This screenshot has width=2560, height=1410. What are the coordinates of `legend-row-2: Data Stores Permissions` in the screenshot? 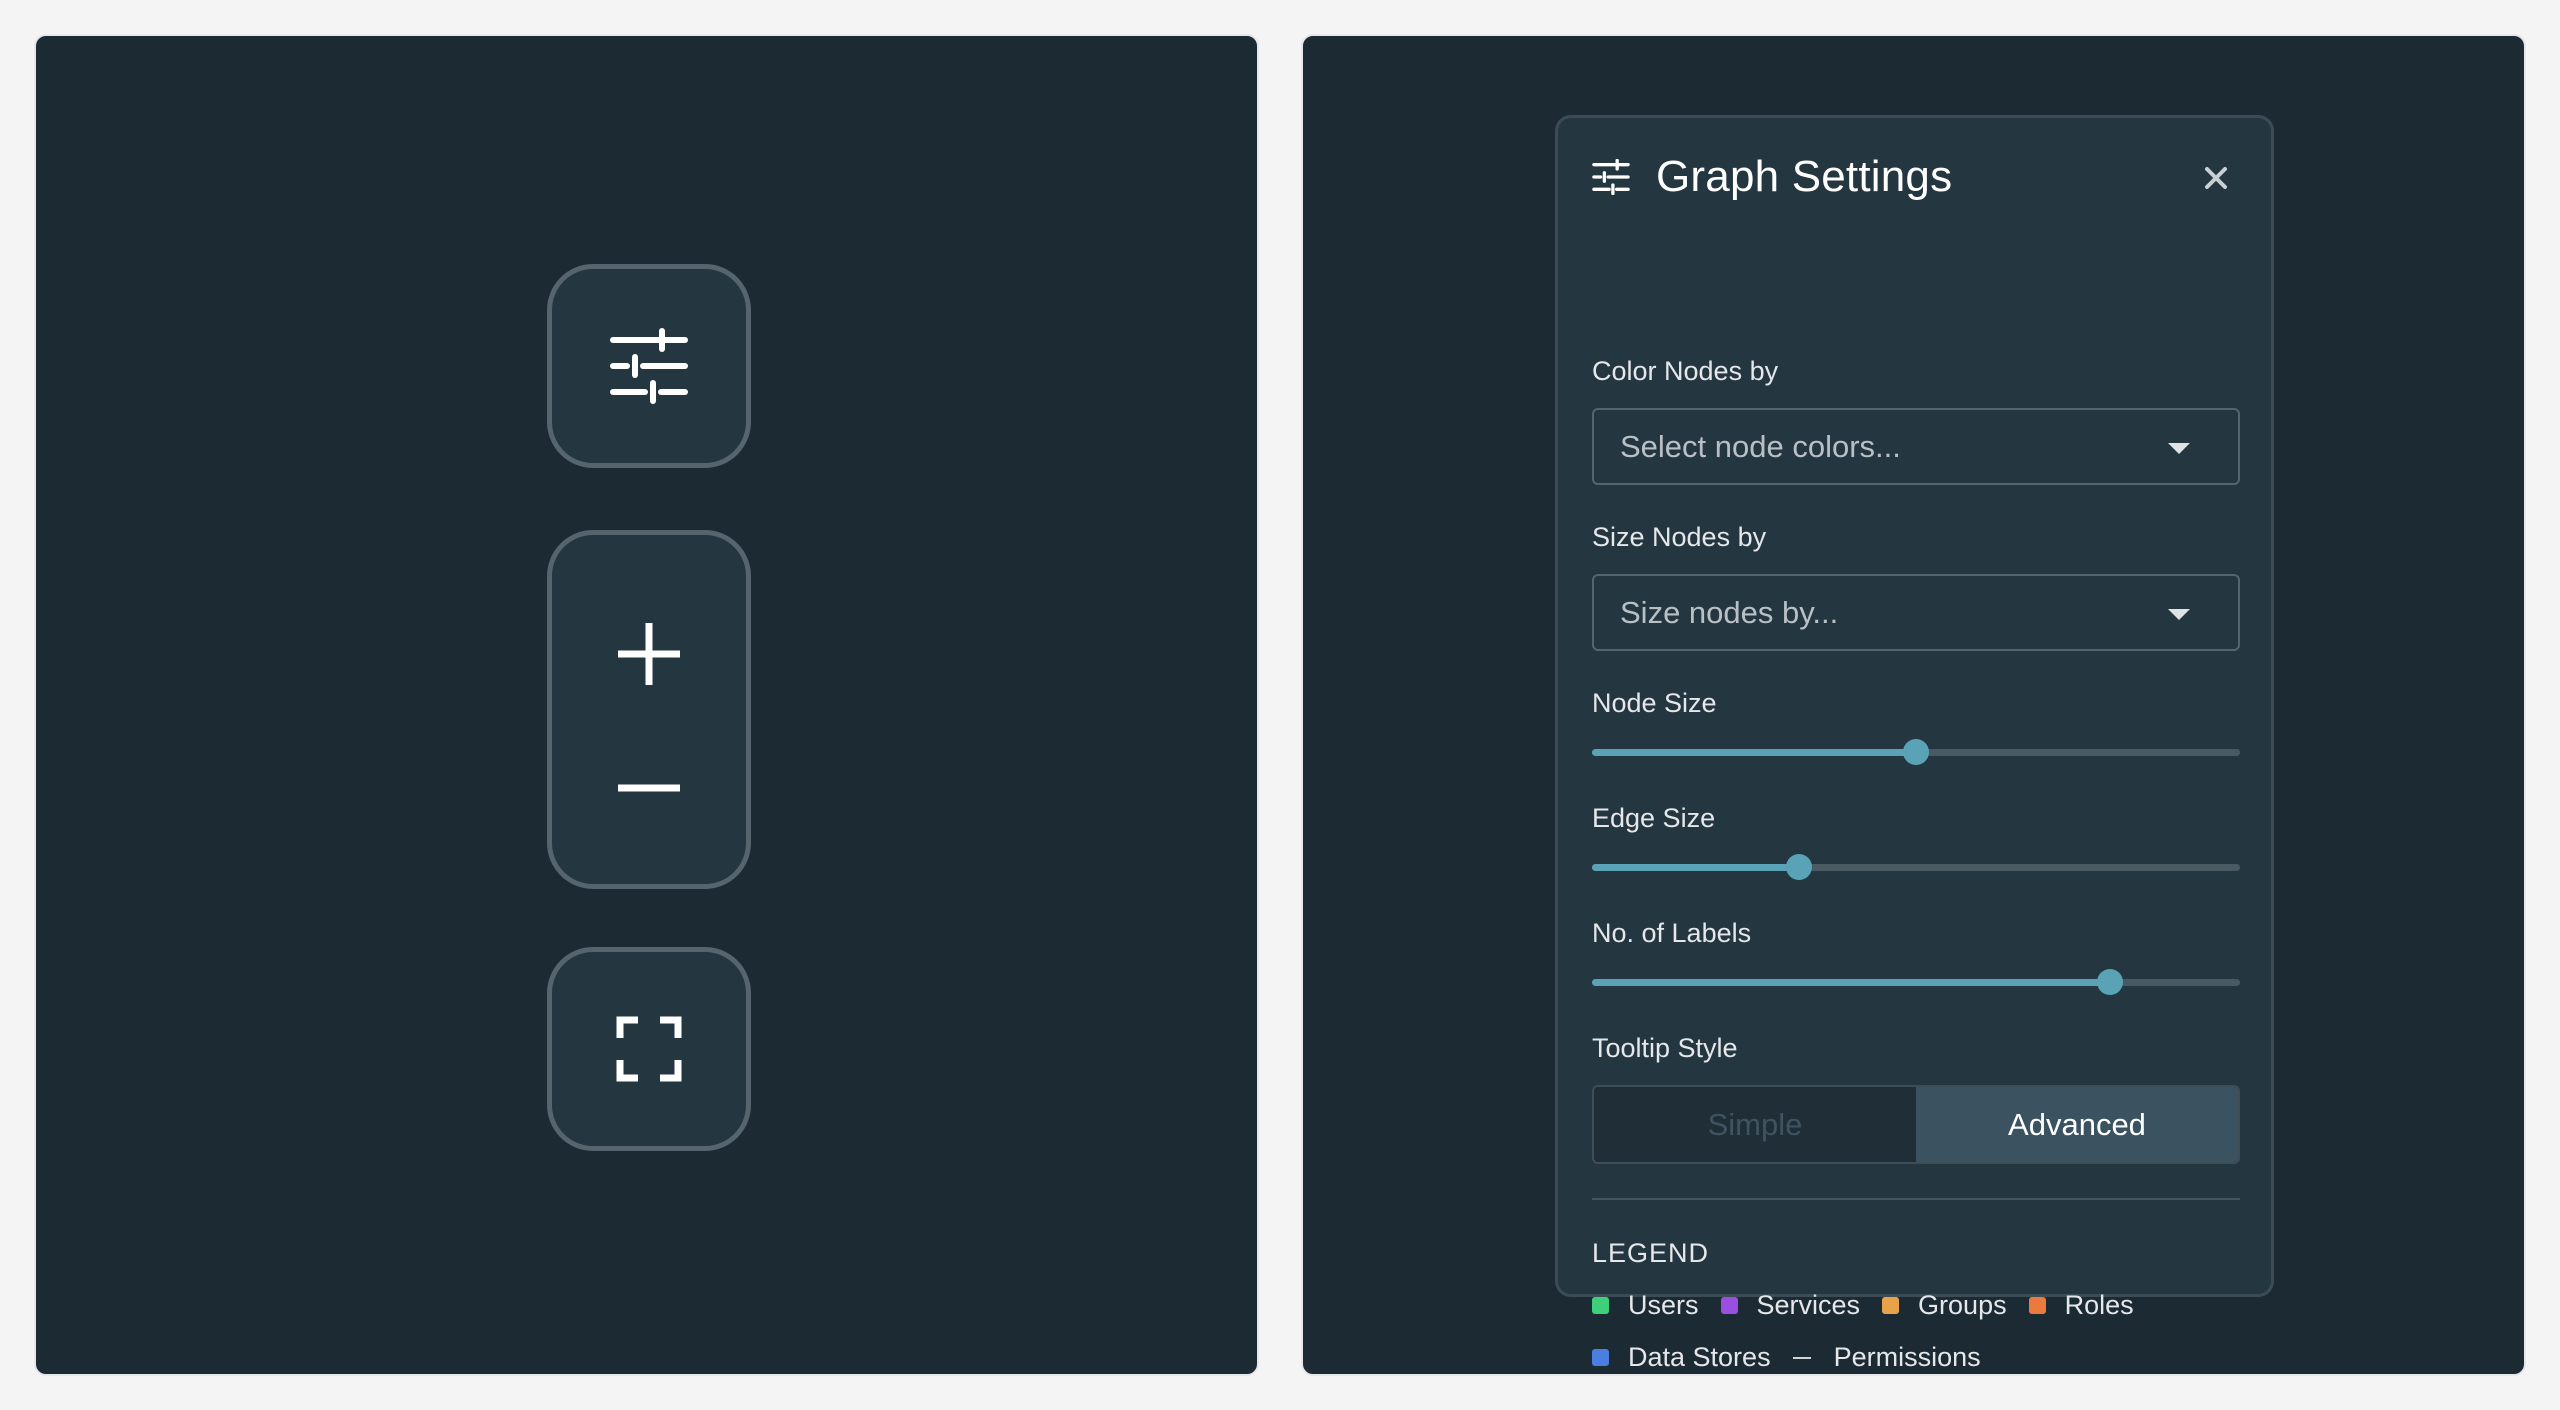 It's located at (1797, 1357).